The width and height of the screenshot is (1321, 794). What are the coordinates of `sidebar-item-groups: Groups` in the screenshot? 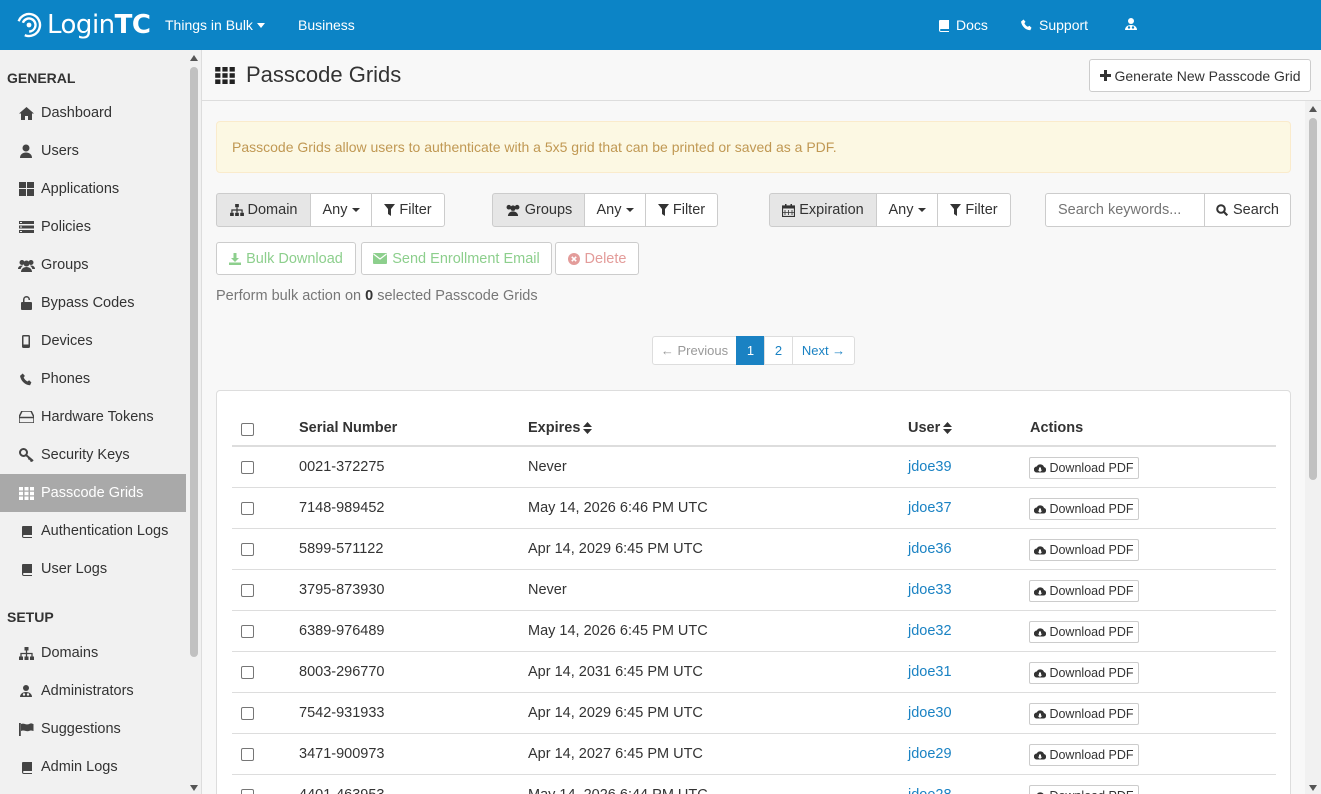 It's located at (93, 265).